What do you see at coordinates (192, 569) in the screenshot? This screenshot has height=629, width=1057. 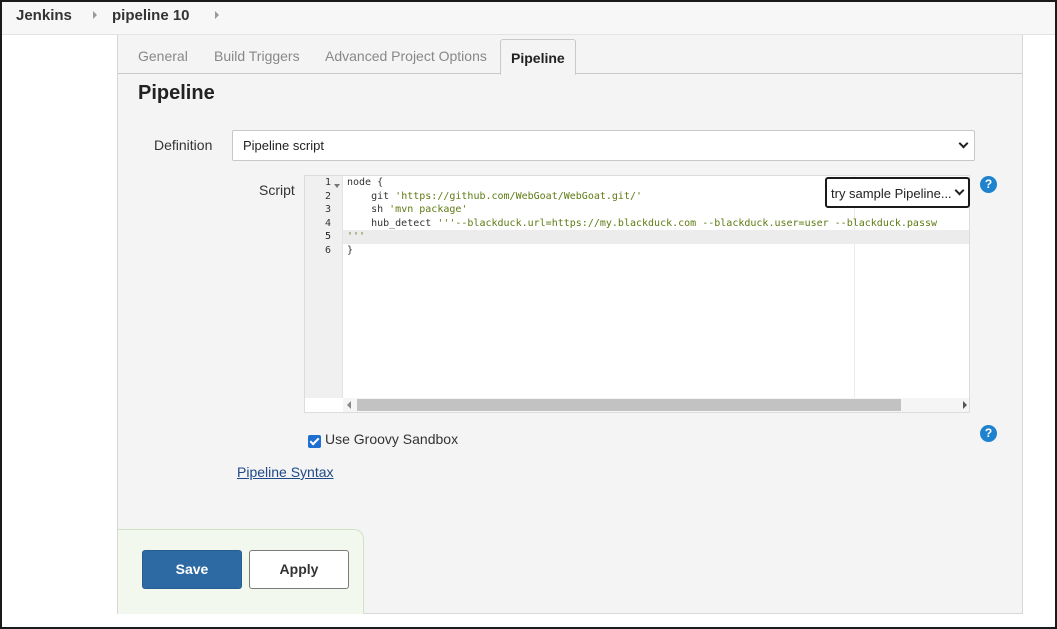 I see `save-button: Save` at bounding box center [192, 569].